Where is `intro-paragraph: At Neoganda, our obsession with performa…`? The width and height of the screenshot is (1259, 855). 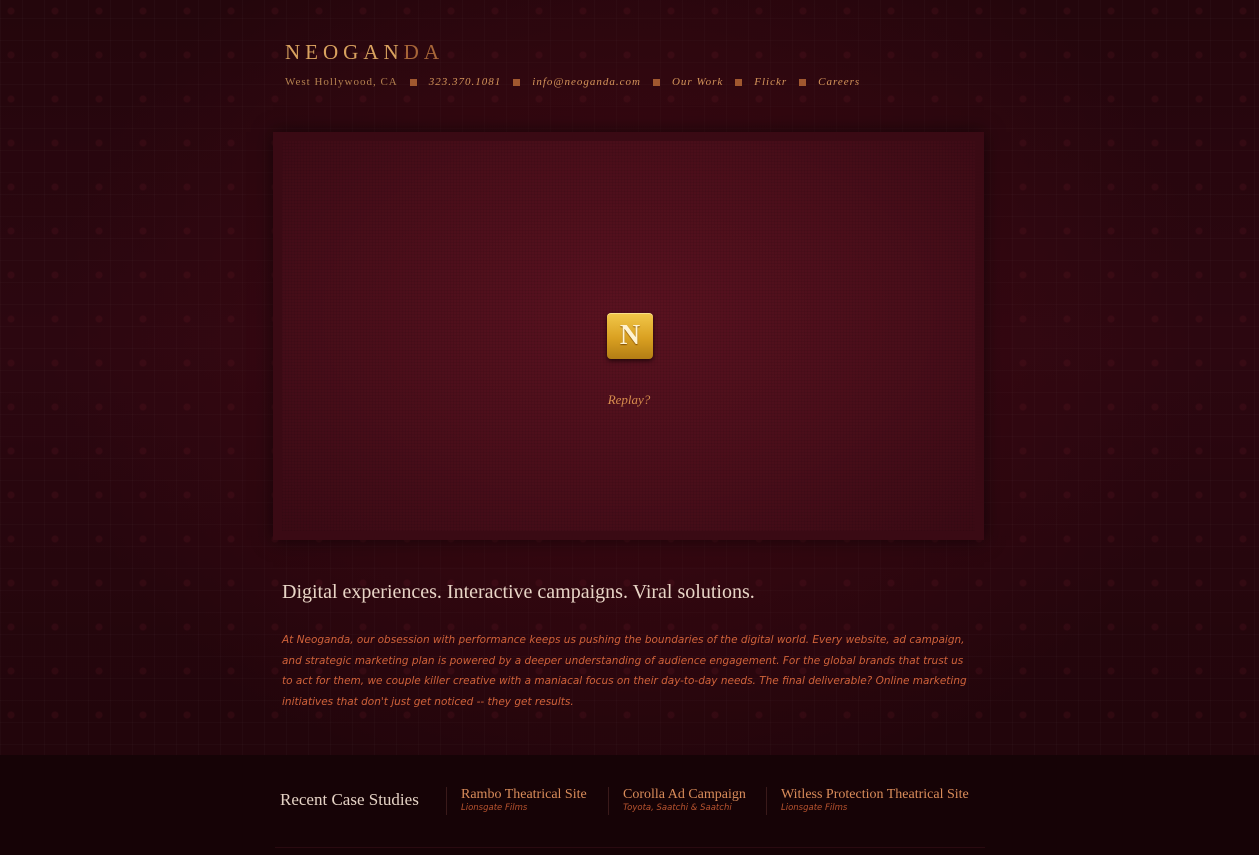
intro-paragraph: At Neoganda, our obsession with performa… is located at coordinates (624, 671).